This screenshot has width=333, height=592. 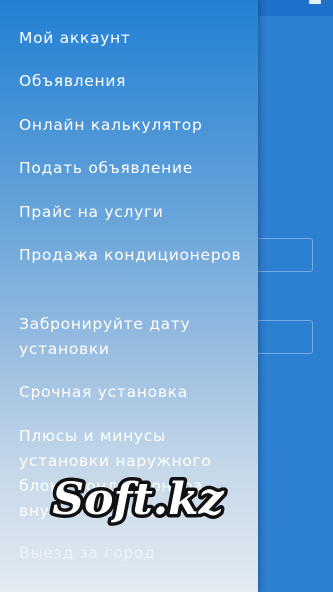 What do you see at coordinates (134, 255) in the screenshot?
I see `menu-item-air-conditioner-sales: Продажа кондиционеров` at bounding box center [134, 255].